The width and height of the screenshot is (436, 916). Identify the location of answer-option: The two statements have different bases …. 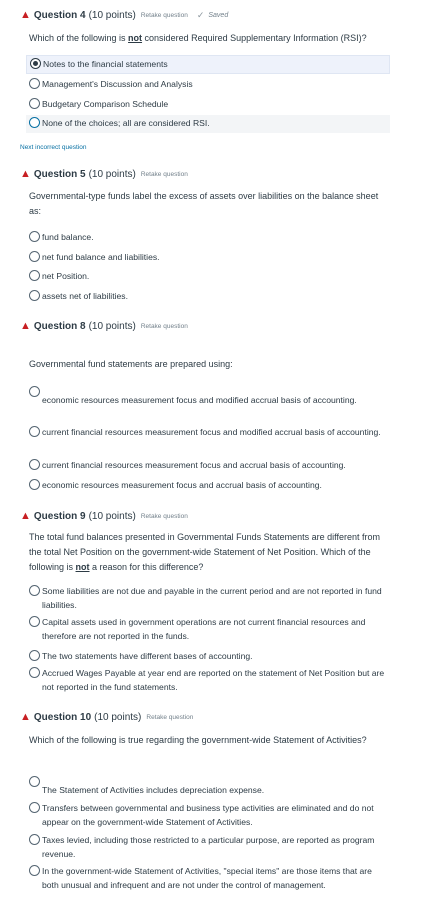
(208, 656).